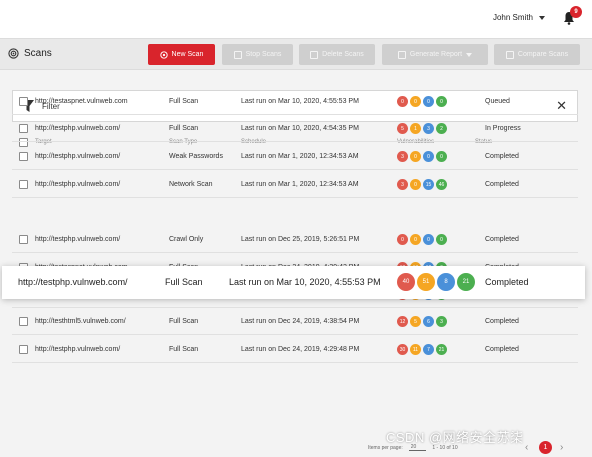 This screenshot has width=592, height=457. What do you see at coordinates (561, 447) in the screenshot?
I see `chevron-right-icon: ›` at bounding box center [561, 447].